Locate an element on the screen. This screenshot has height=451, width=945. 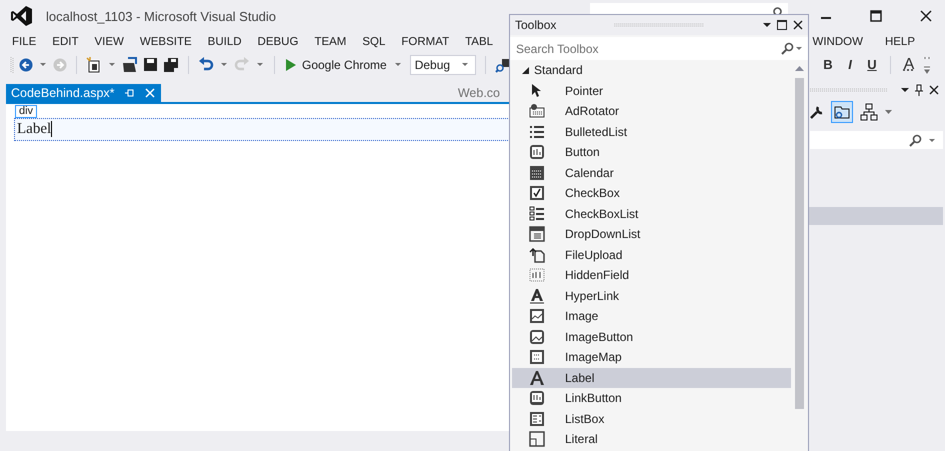
menu-item: VIEW is located at coordinates (109, 42).